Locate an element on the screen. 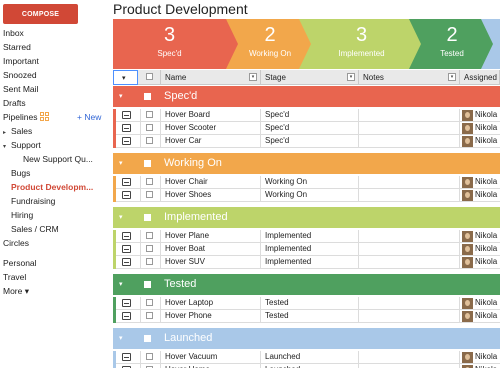 The height and width of the screenshot is (368, 500). pipeline-item-3: Bugs is located at coordinates (20, 173).